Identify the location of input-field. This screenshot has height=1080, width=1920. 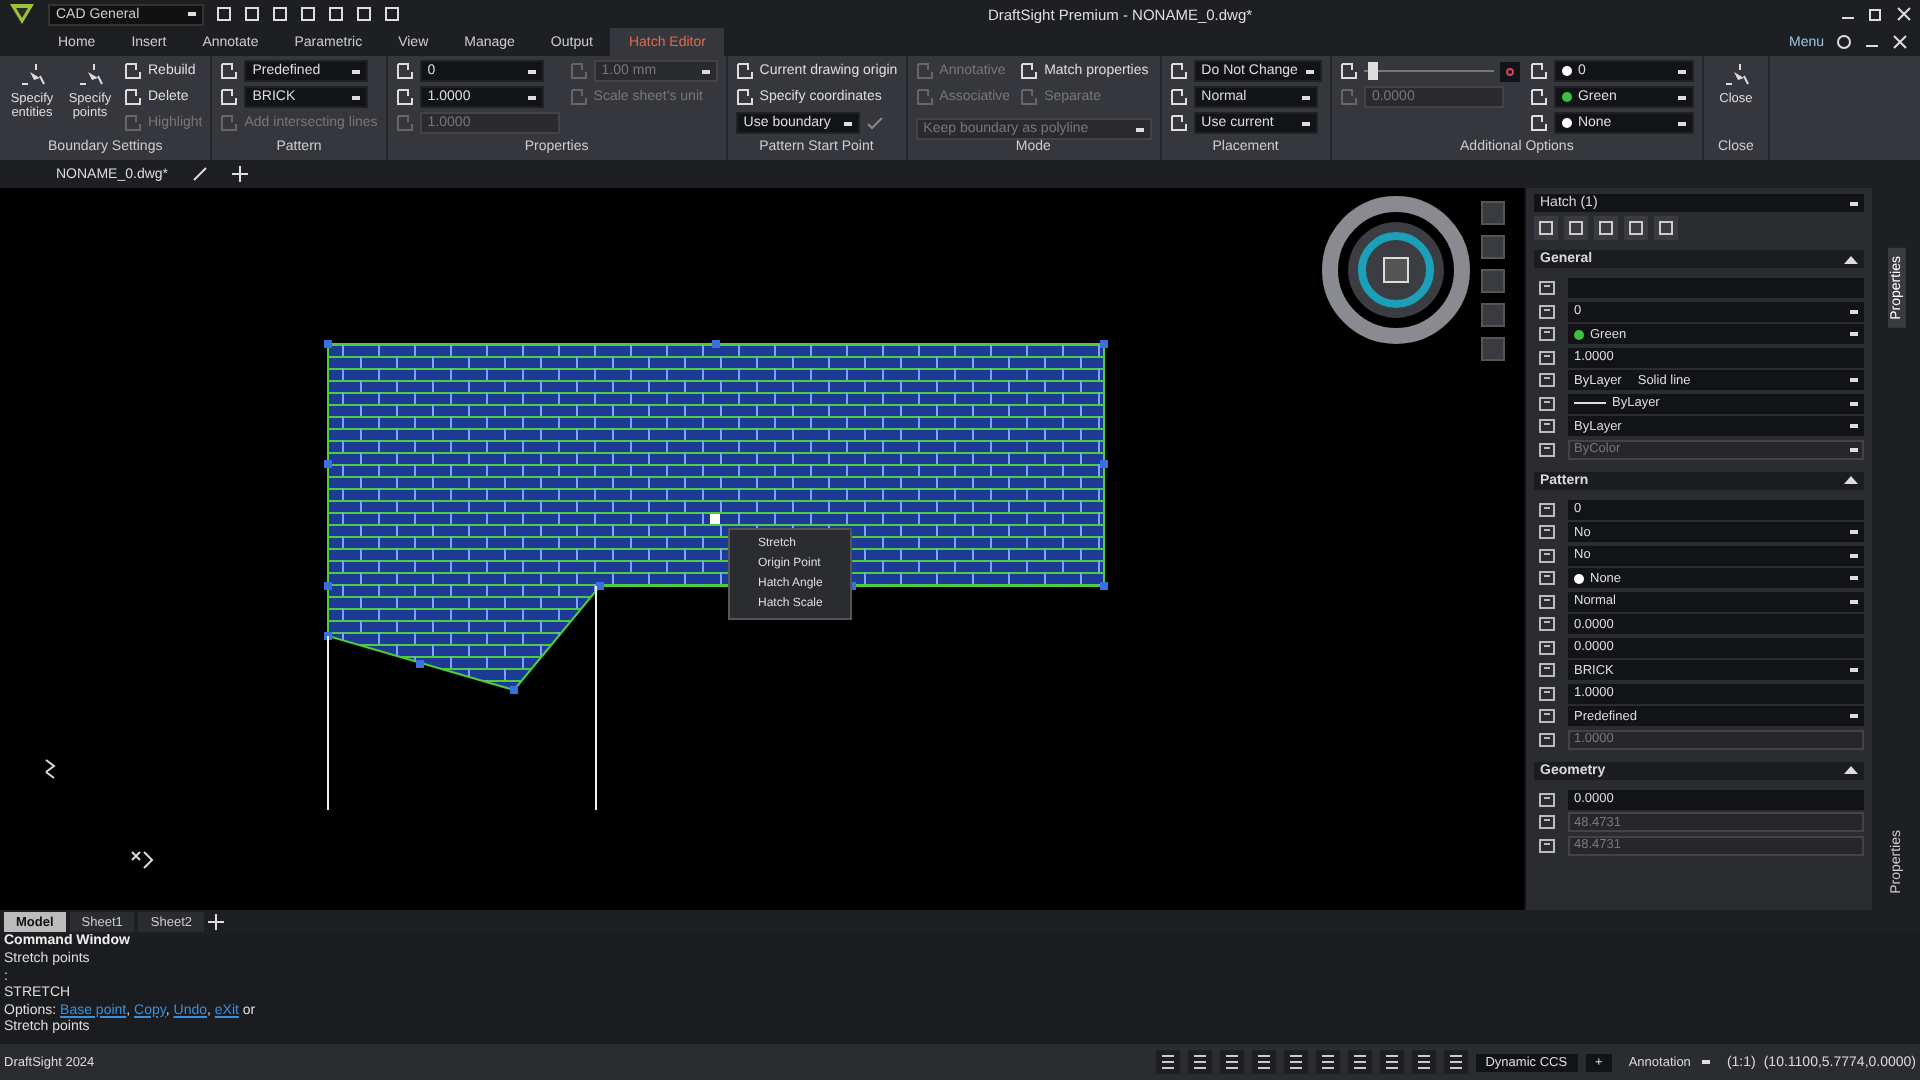
(1716, 288).